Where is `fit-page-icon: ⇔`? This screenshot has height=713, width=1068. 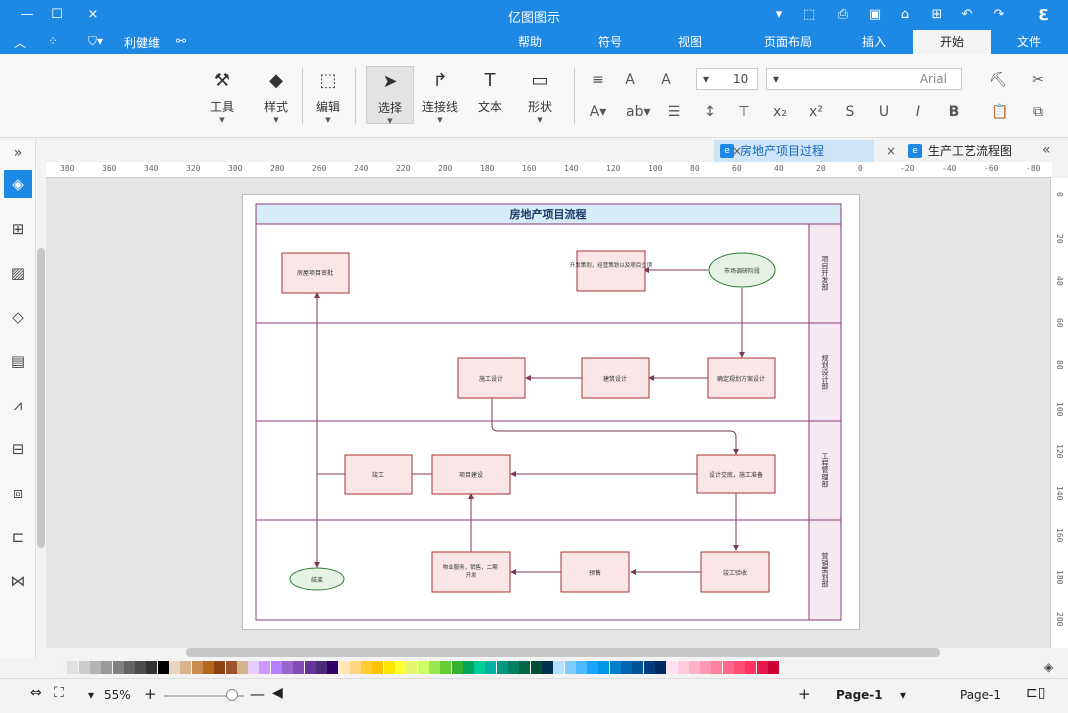
fit-page-icon: ⇔ is located at coordinates (36, 693).